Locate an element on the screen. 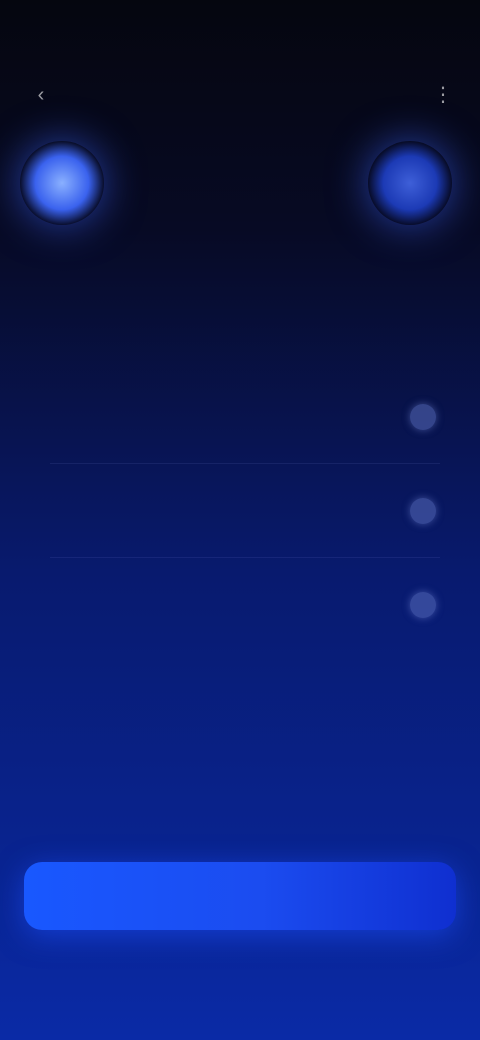 The image size is (480, 1040). back-button: ‹ is located at coordinates (41, 95).